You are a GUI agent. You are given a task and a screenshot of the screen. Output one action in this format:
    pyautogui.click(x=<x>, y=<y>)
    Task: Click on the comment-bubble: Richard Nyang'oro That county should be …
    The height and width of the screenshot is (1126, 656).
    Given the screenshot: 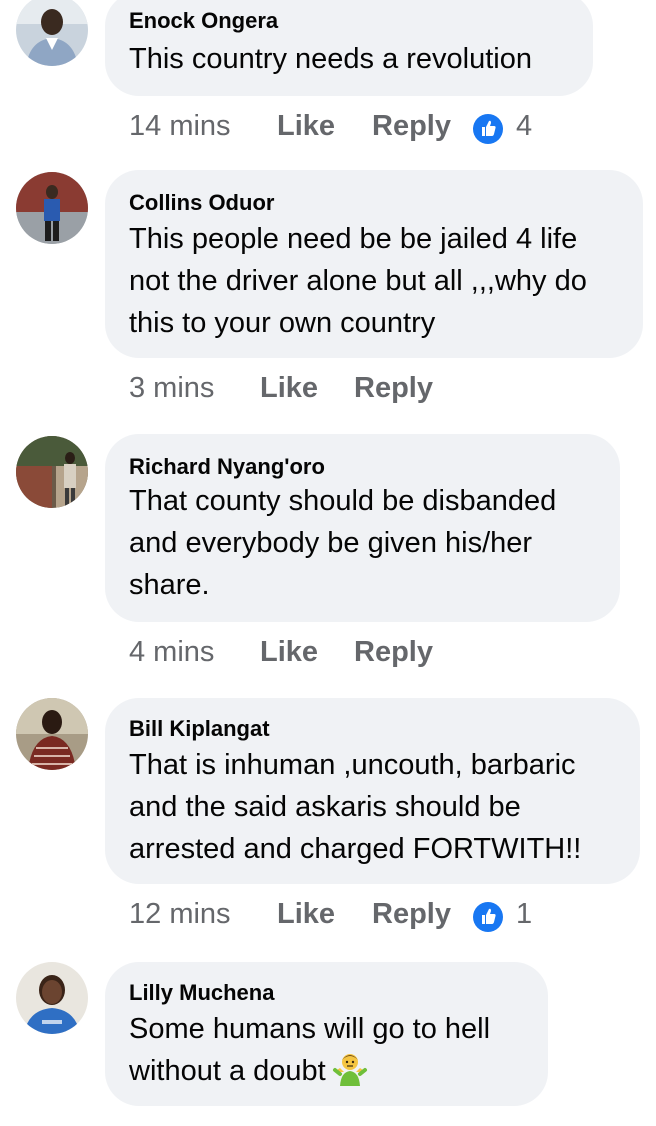 What is the action you would take?
    pyautogui.click(x=362, y=528)
    